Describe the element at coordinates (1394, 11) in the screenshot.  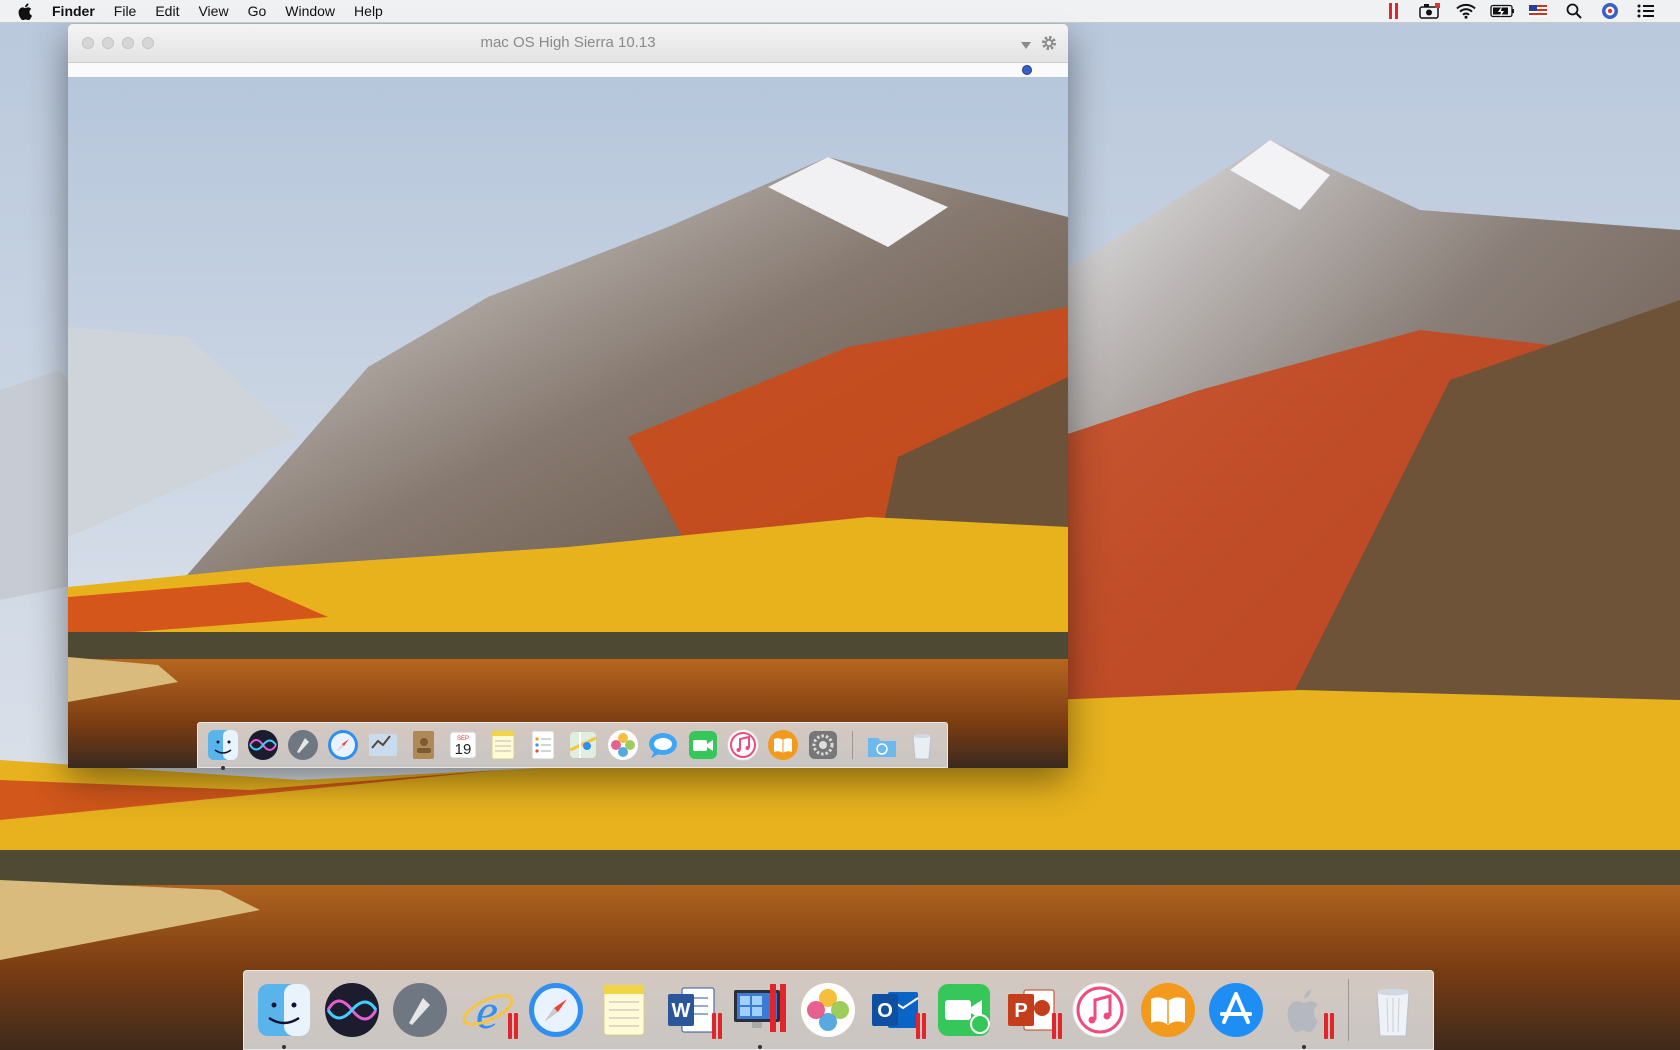
I see `parallels-icon` at that location.